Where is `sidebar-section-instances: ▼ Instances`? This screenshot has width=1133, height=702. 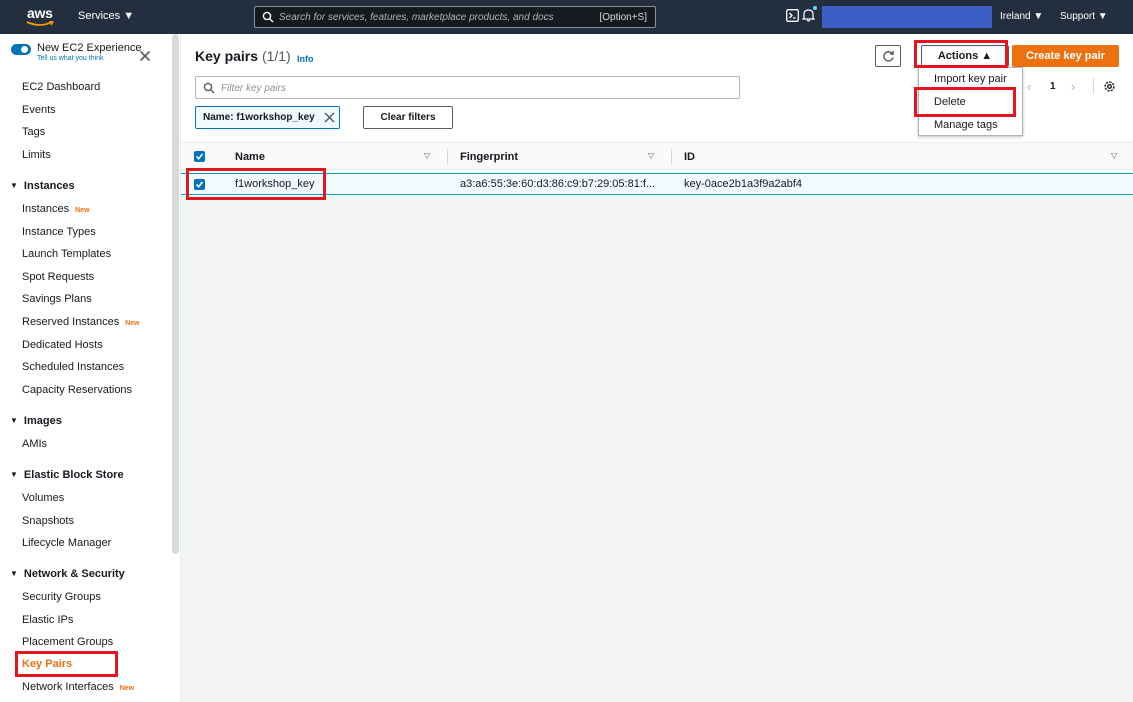 sidebar-section-instances: ▼ Instances is located at coordinates (42, 186).